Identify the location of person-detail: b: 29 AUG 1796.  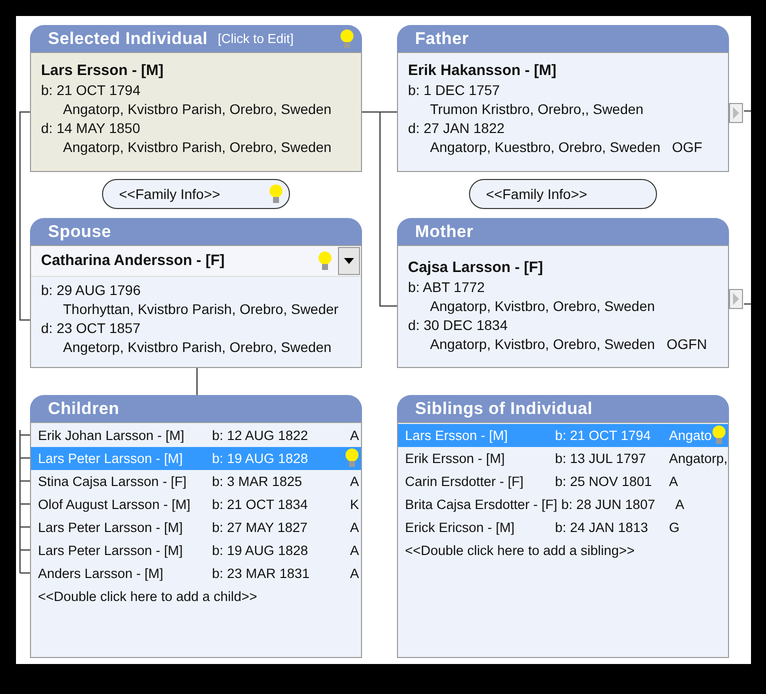
(91, 290).